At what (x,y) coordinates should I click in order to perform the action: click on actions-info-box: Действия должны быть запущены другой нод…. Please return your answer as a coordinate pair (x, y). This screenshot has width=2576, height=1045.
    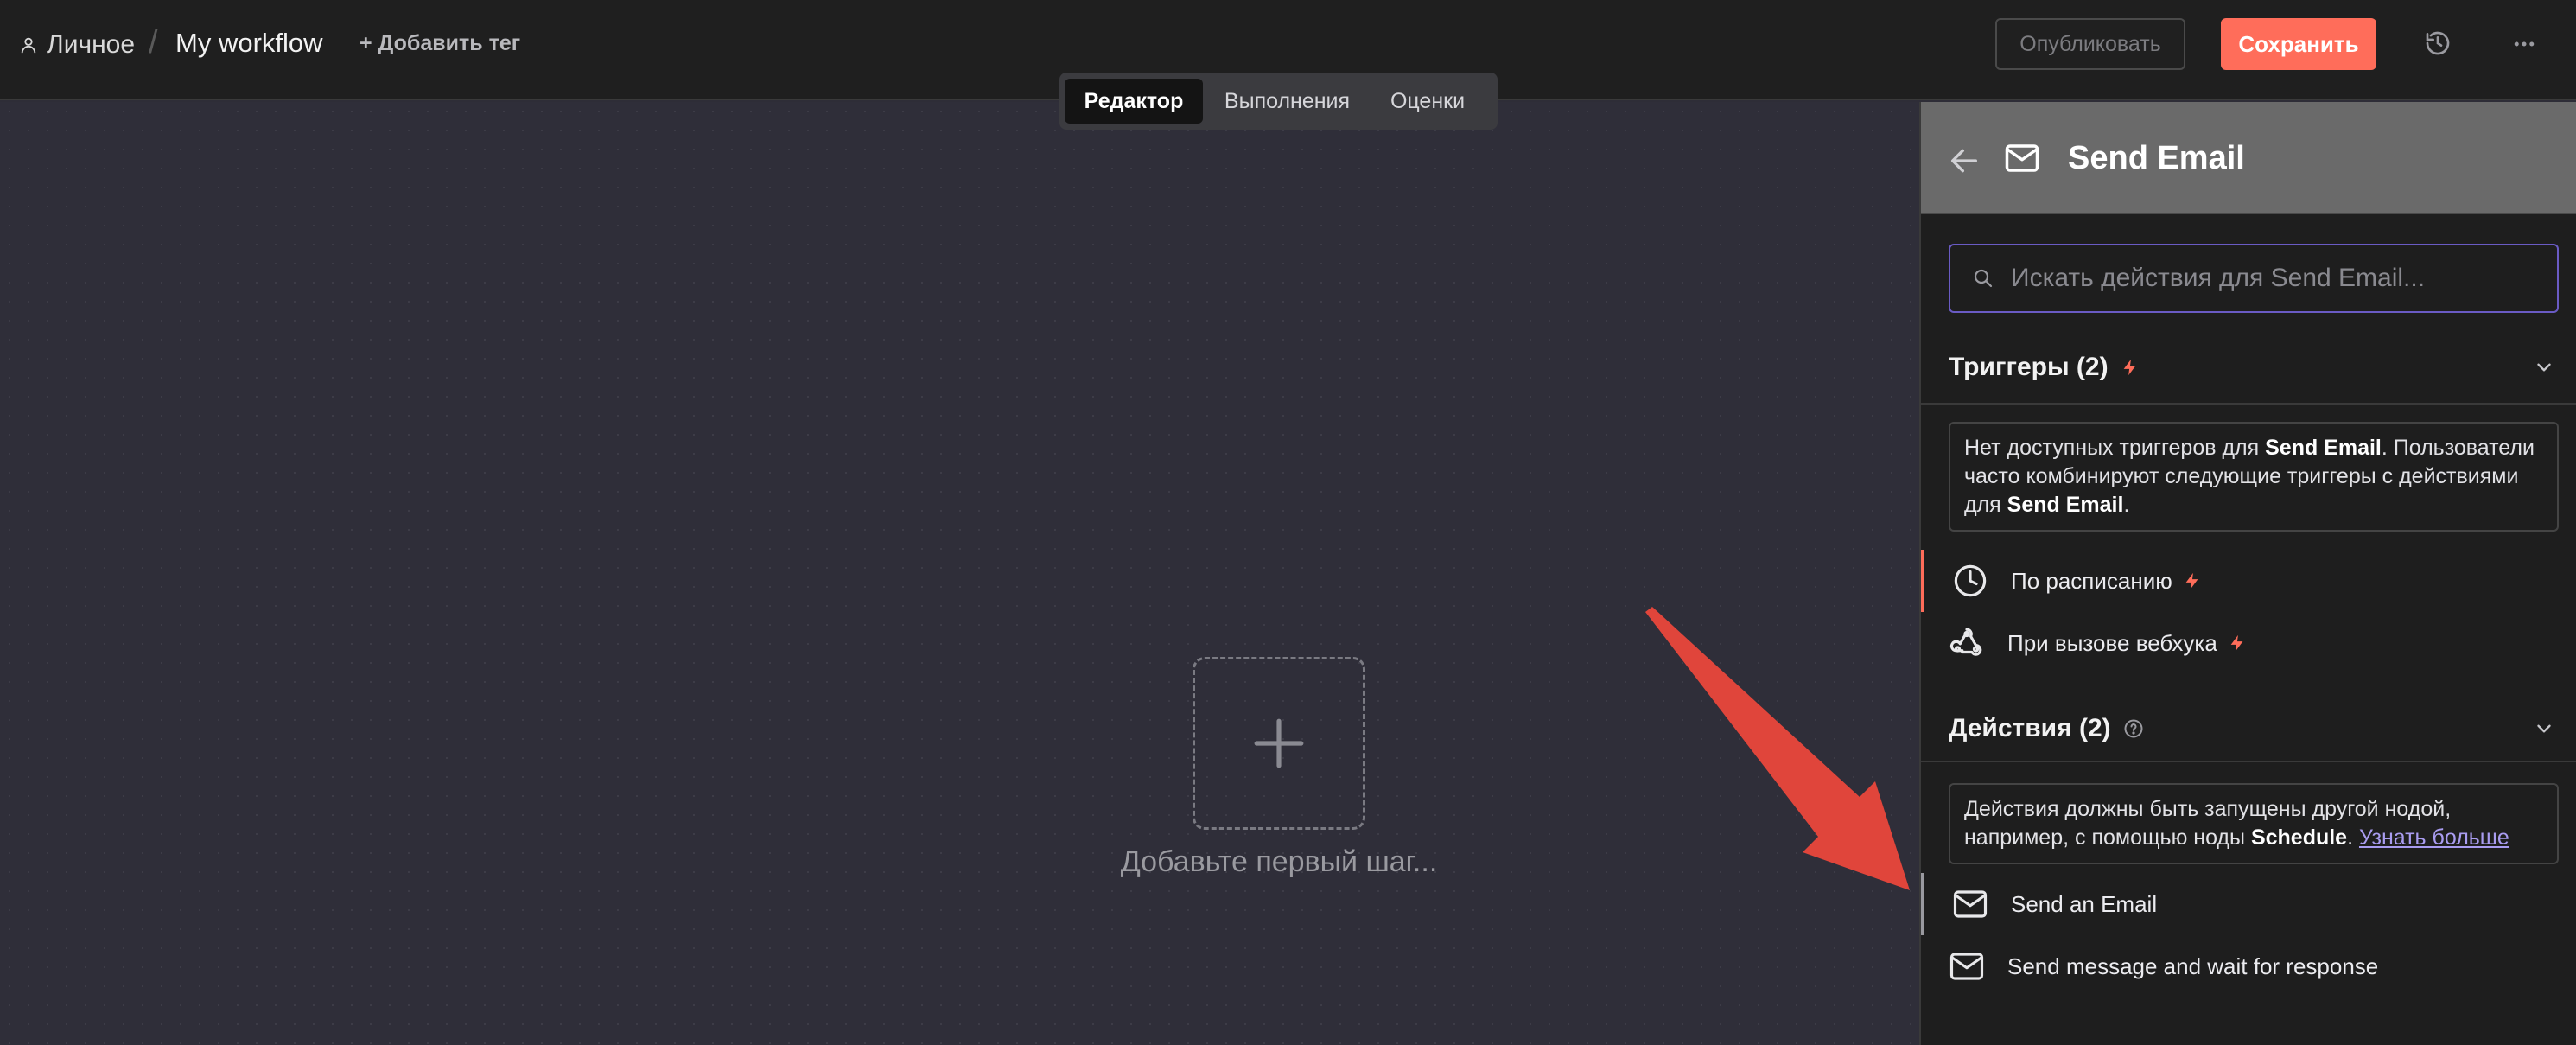
    Looking at the image, I should click on (2254, 824).